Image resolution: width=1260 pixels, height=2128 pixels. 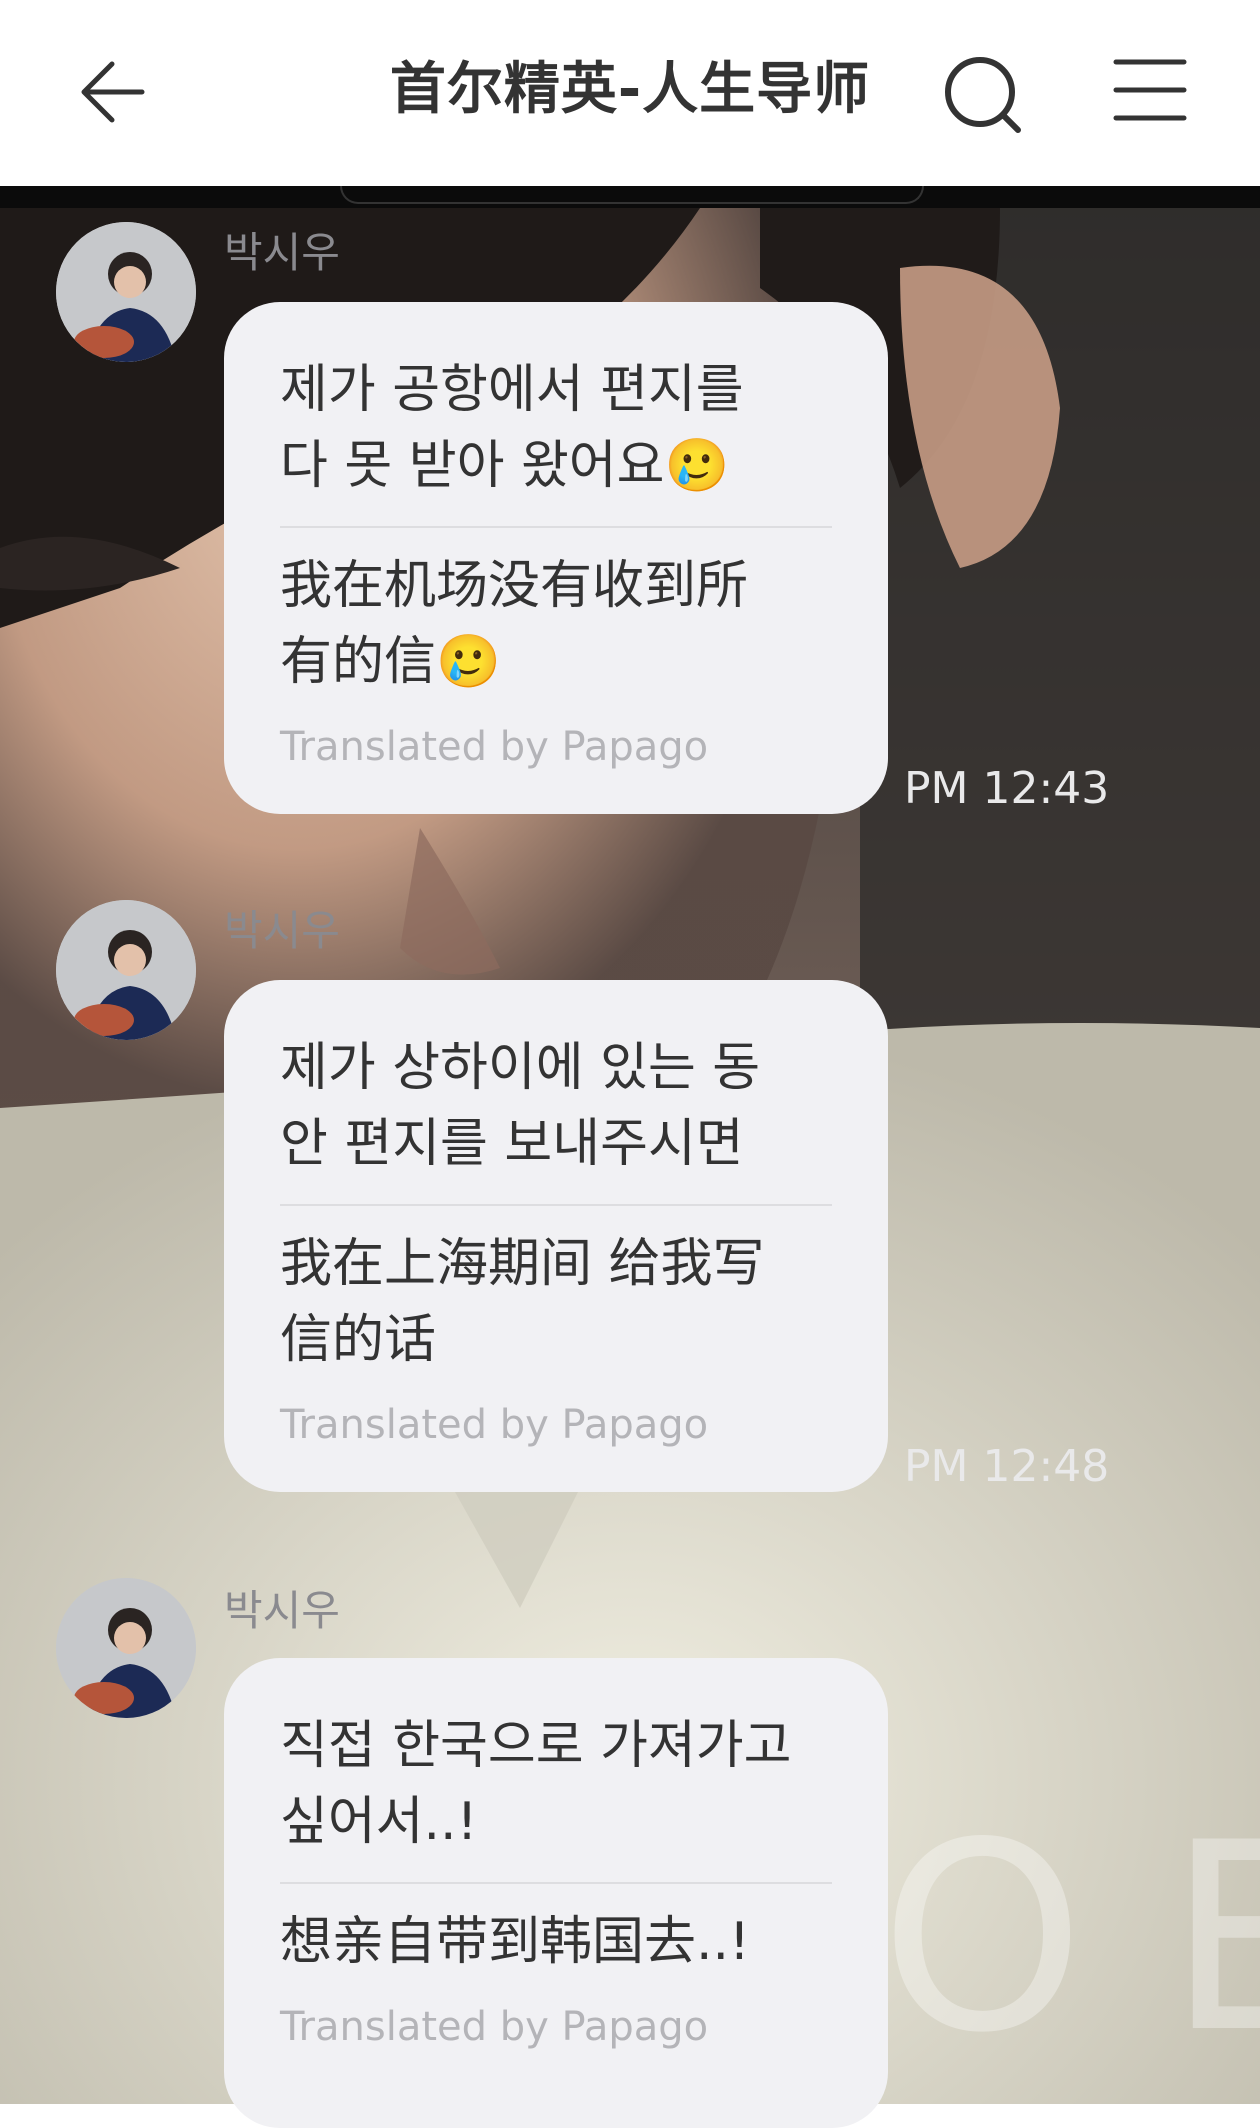 I want to click on search-icon, so click(x=985, y=97).